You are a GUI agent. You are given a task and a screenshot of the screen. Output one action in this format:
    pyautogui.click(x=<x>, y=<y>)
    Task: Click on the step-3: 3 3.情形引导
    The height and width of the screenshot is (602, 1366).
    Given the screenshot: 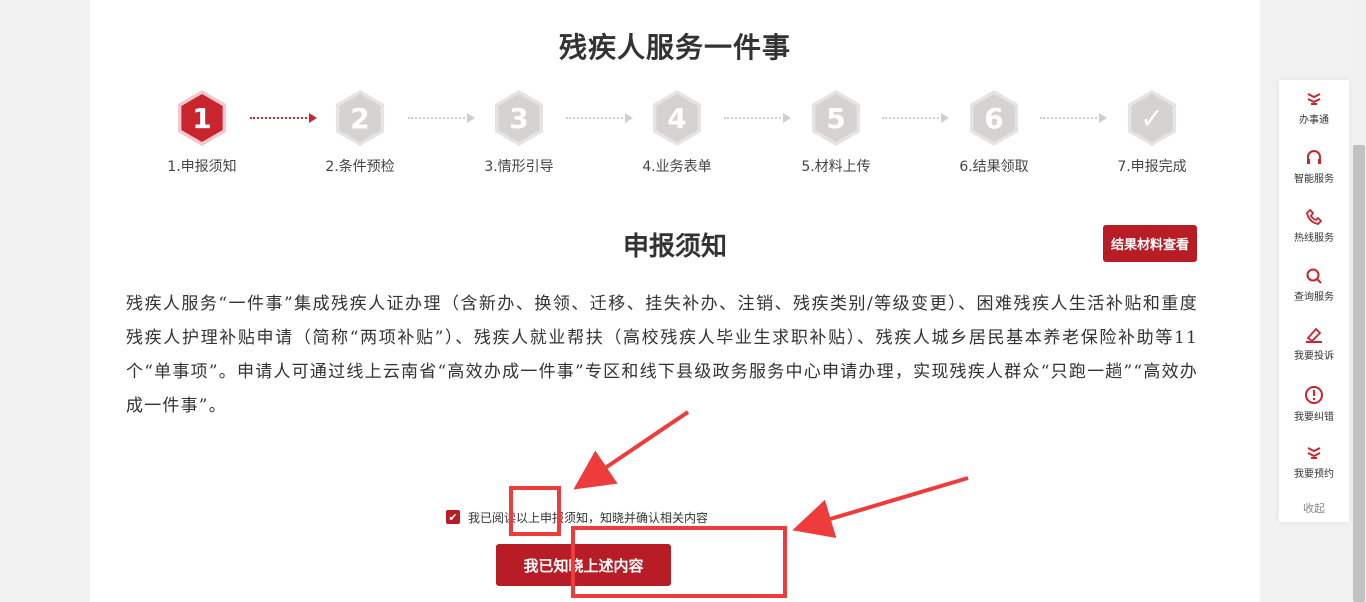 What is the action you would take?
    pyautogui.click(x=519, y=132)
    